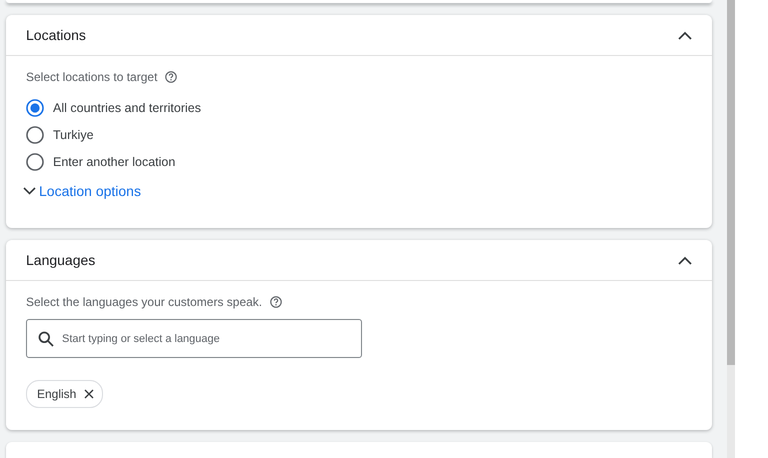  What do you see at coordinates (82, 191) in the screenshot?
I see `location-options-link: Location options` at bounding box center [82, 191].